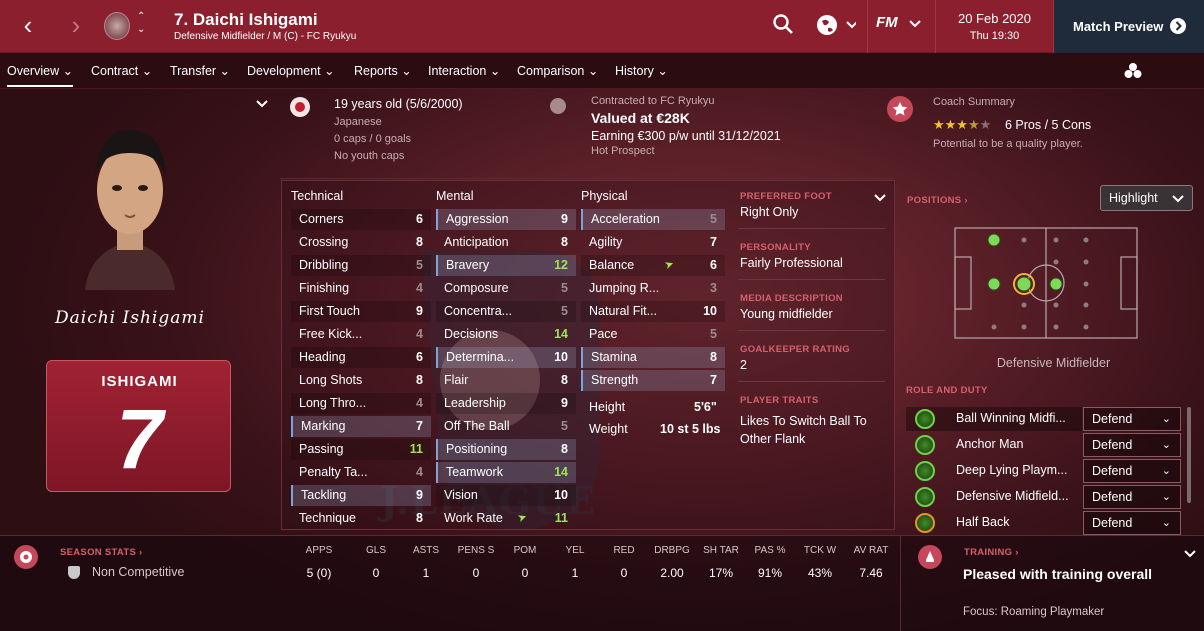  Describe the element at coordinates (361, 518) in the screenshot. I see `technical-attribute-row: Technique 8` at that location.